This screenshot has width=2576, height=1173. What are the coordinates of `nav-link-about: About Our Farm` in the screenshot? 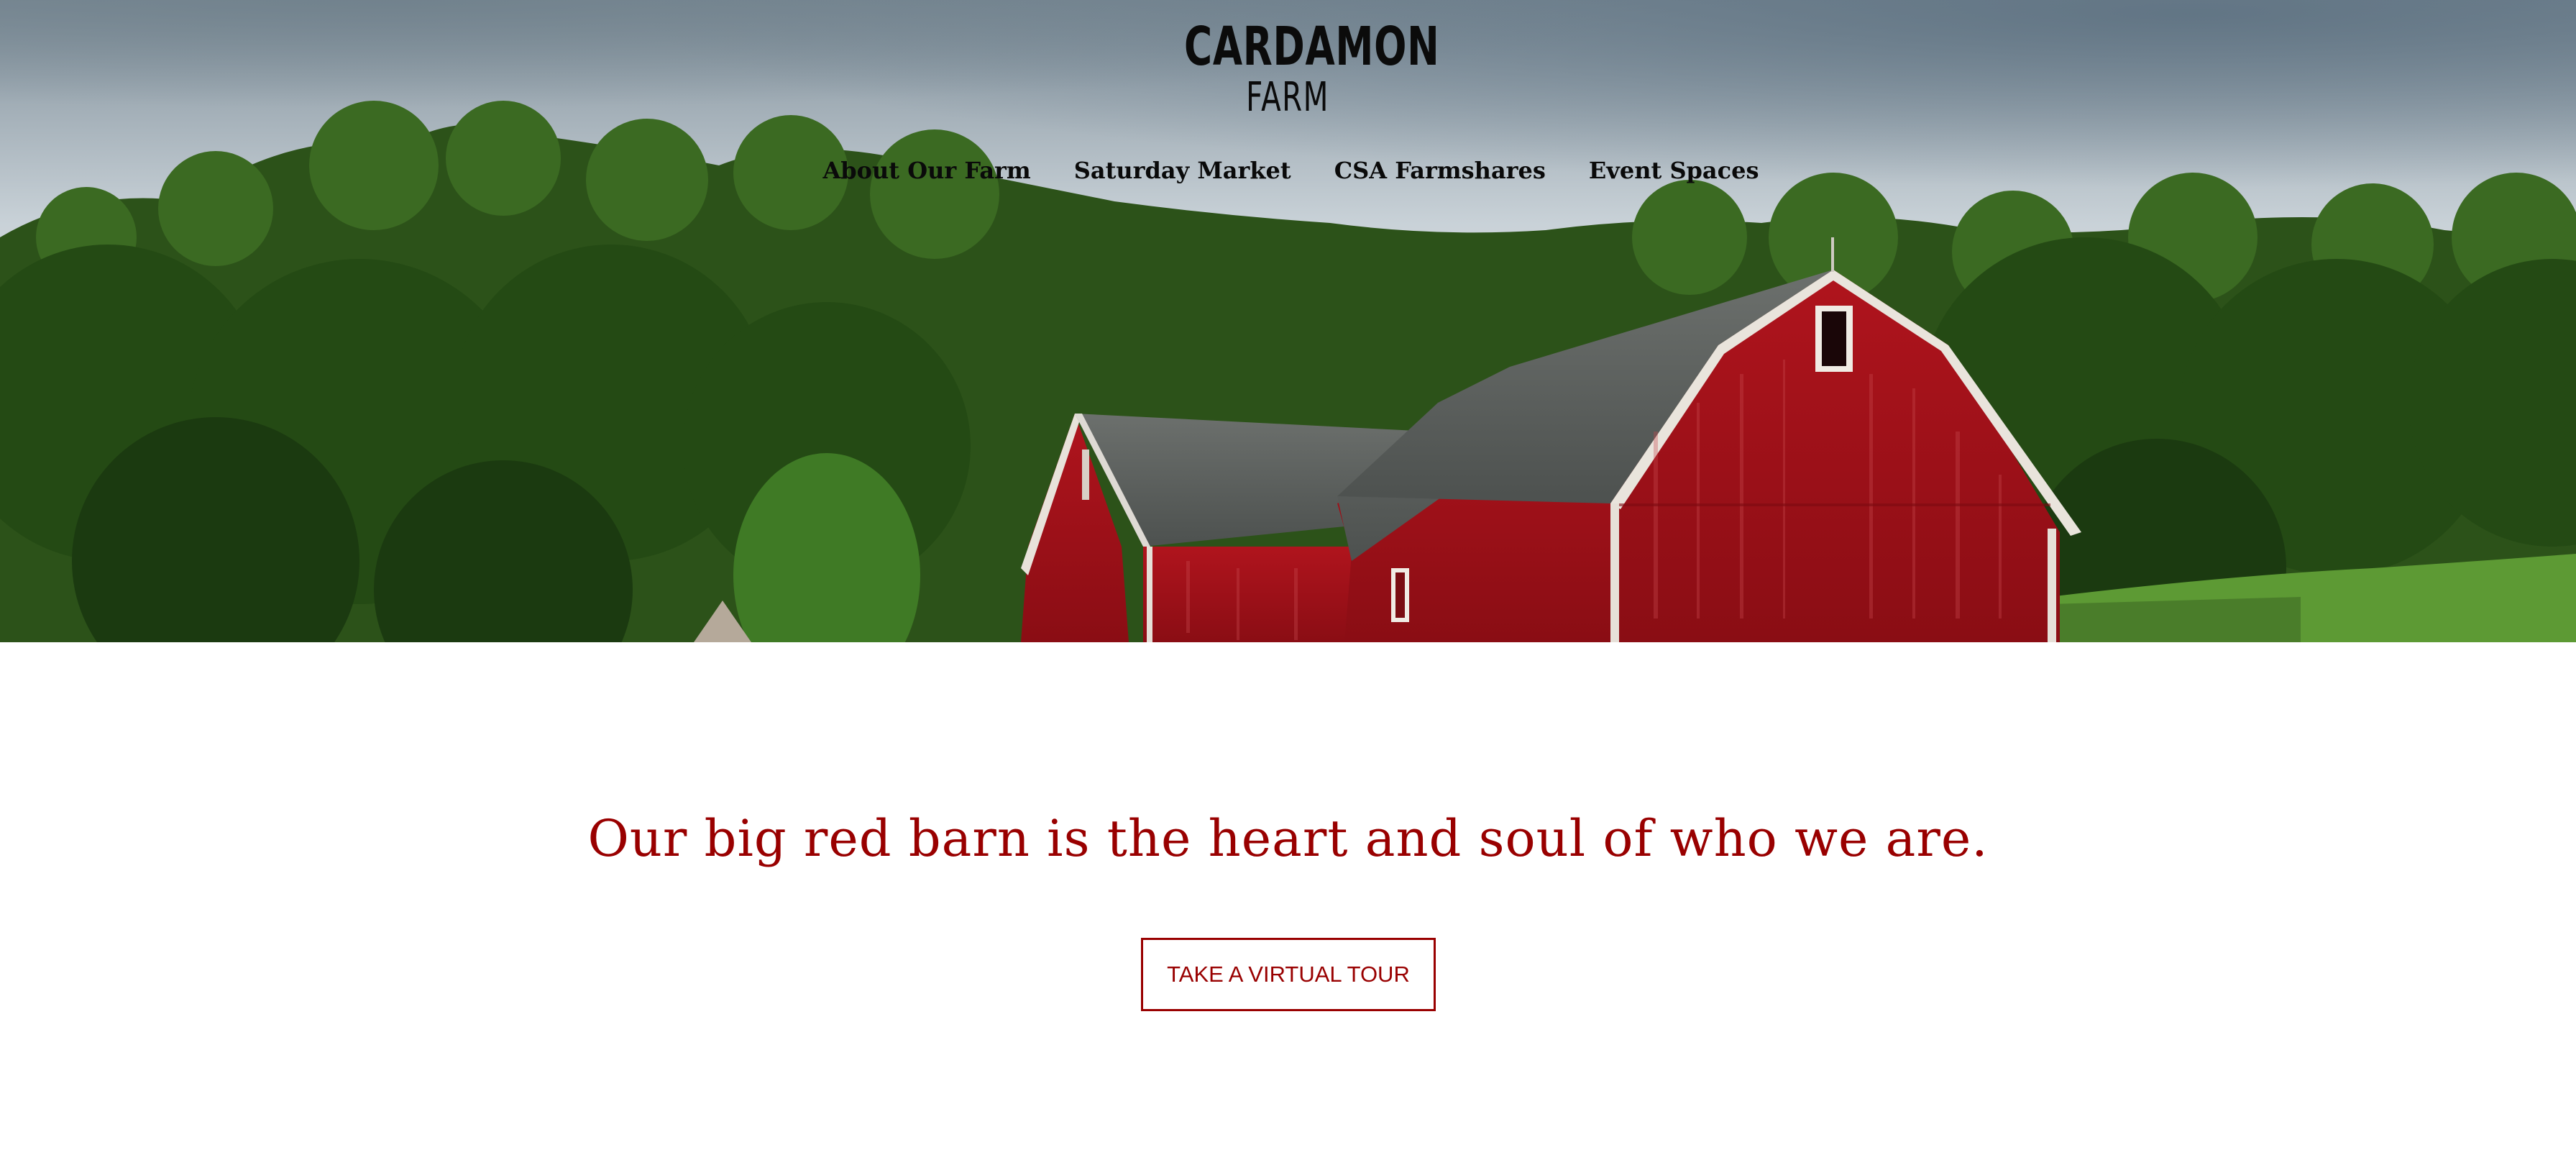 It's located at (926, 170).